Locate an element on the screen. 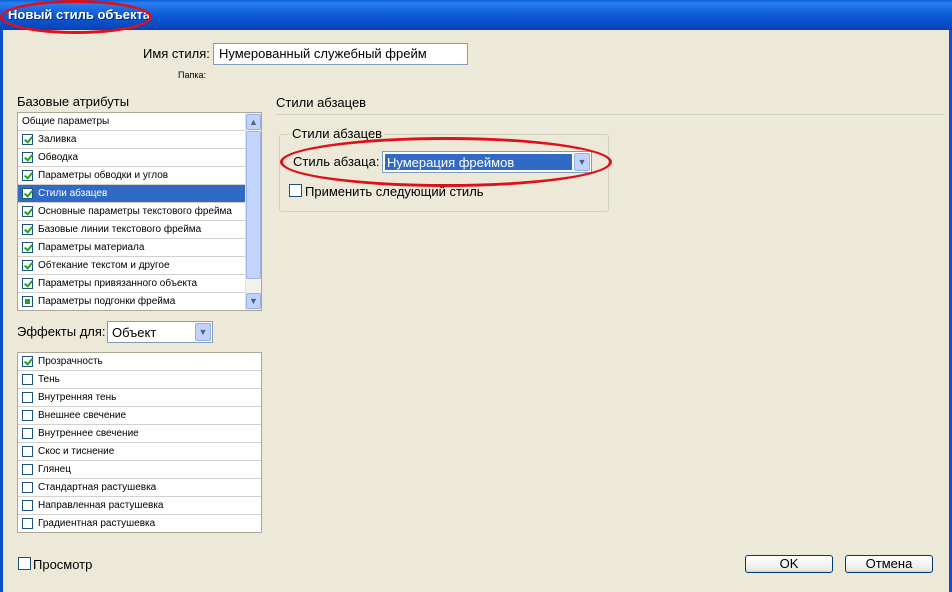 The width and height of the screenshot is (952, 592). effect-row: Тень is located at coordinates (139, 380).